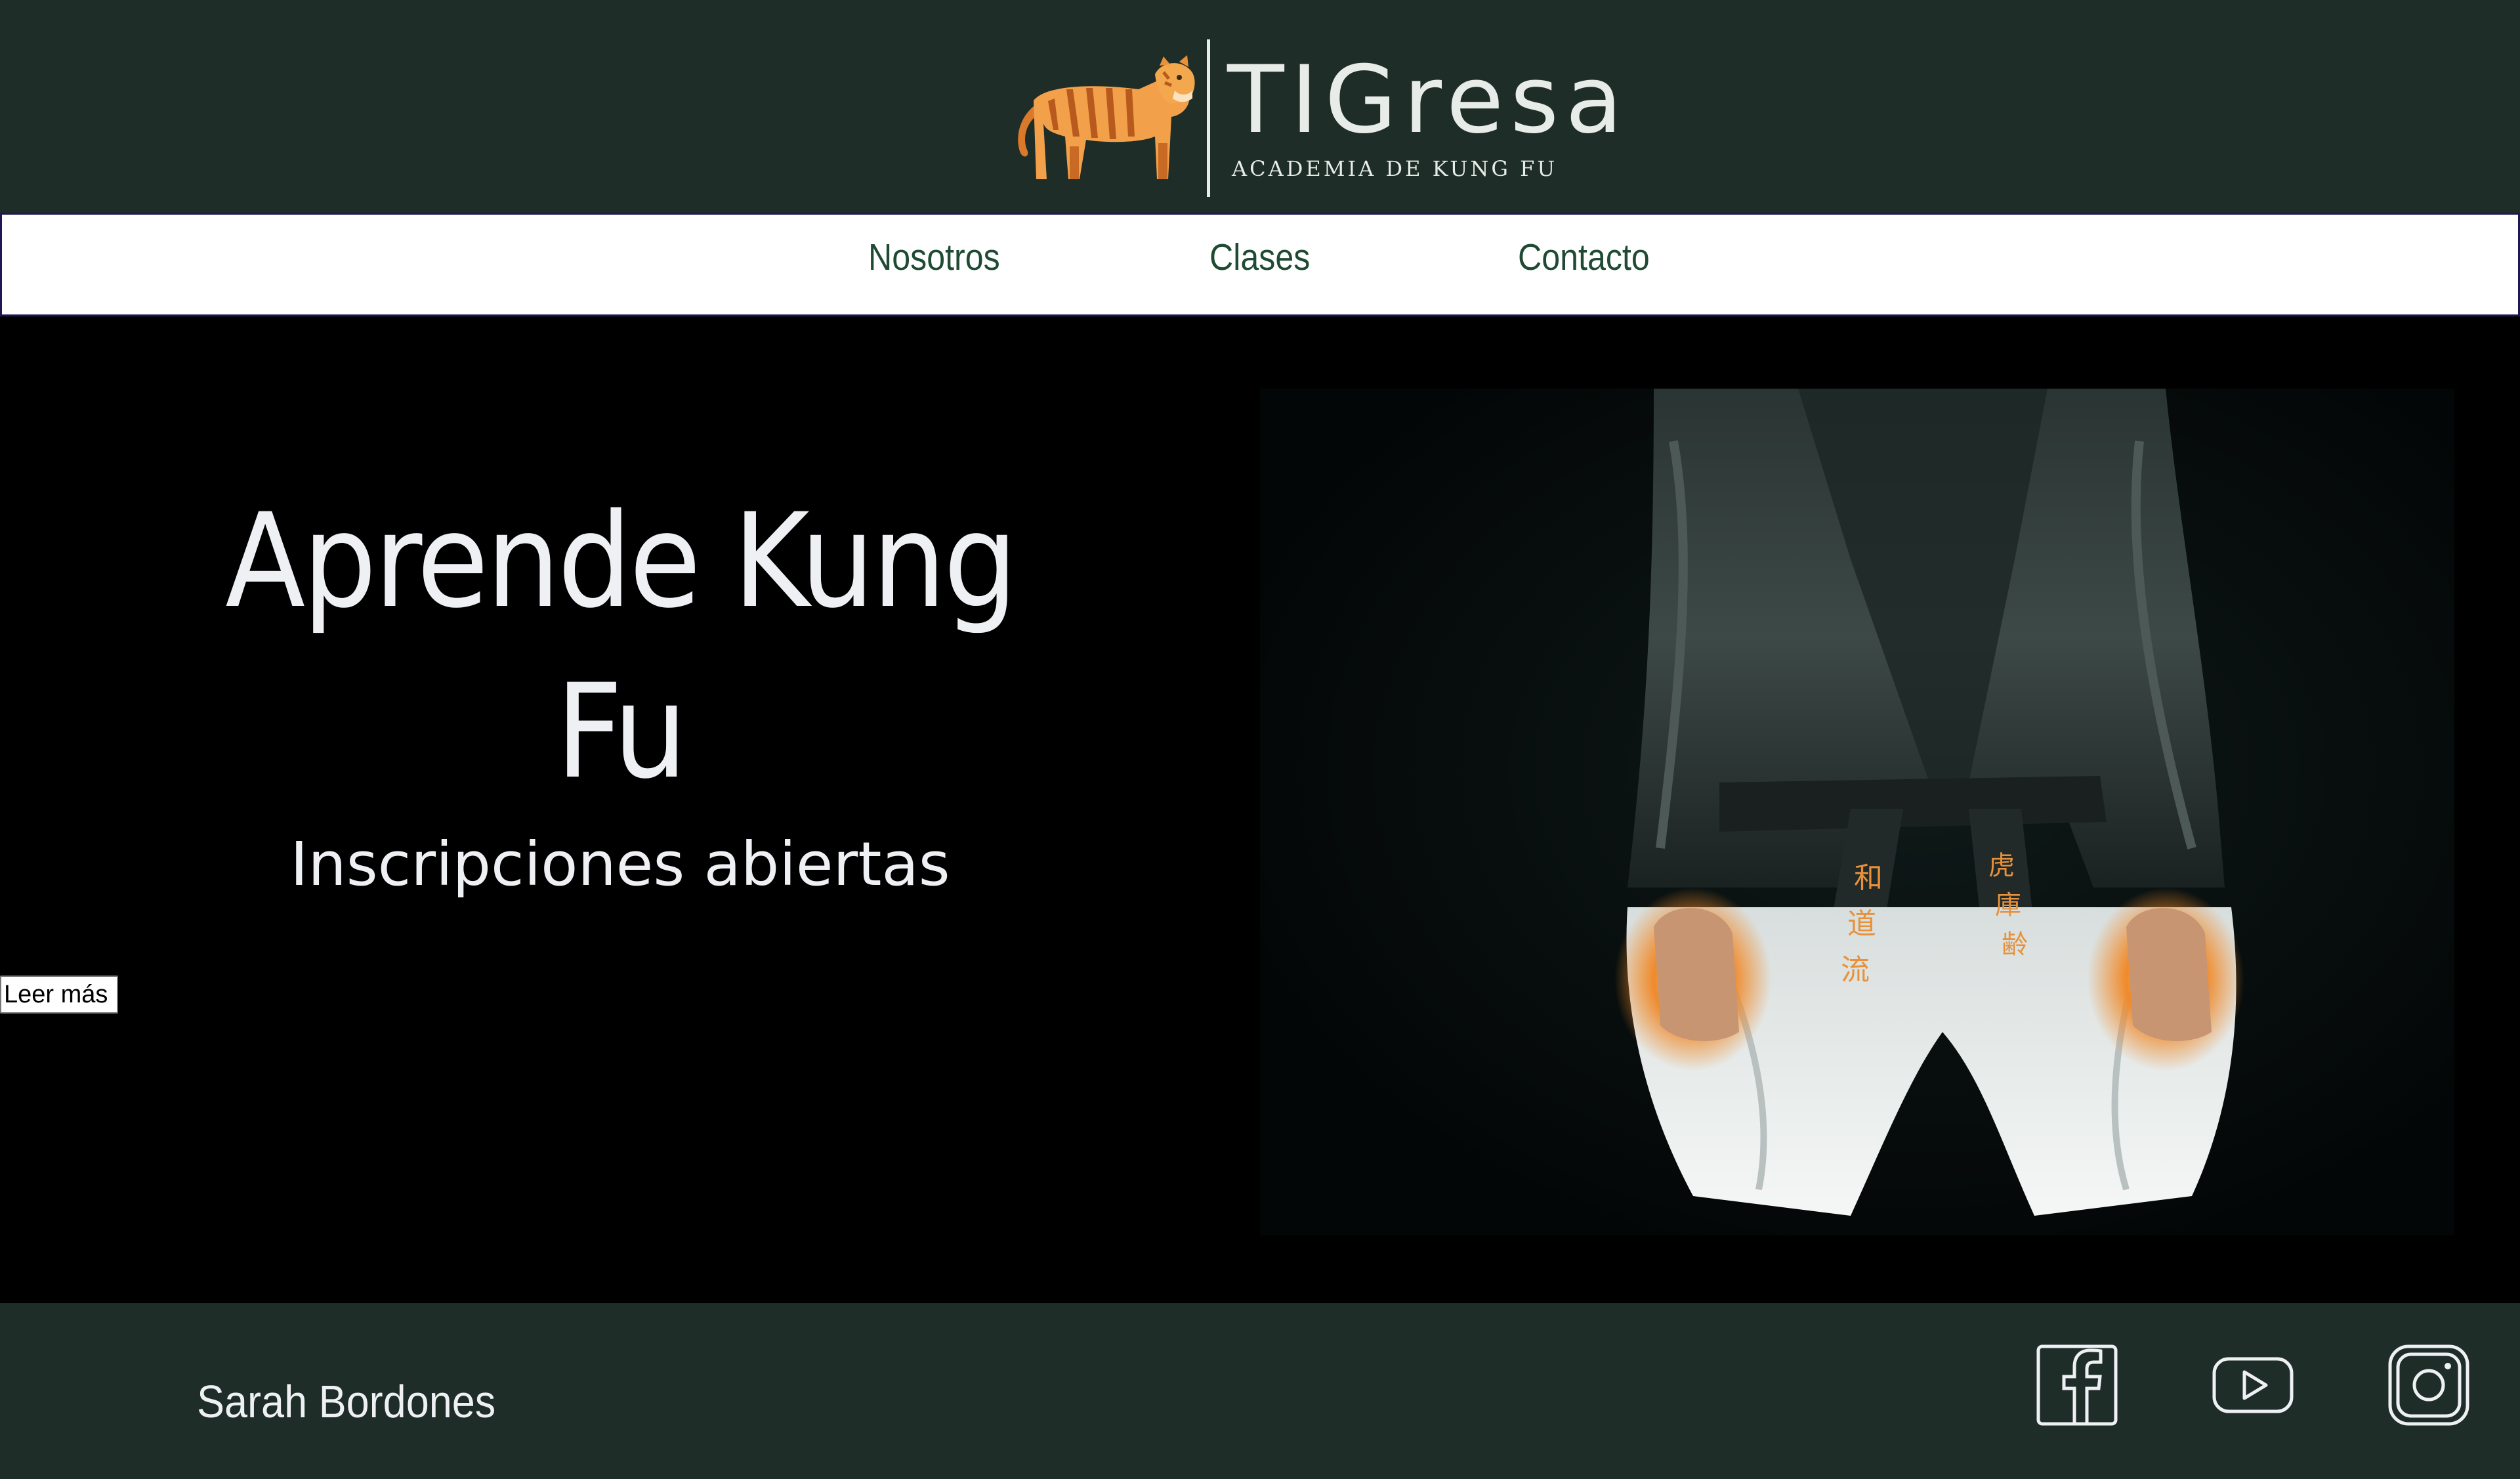 The height and width of the screenshot is (1479, 2520). What do you see at coordinates (1260, 1391) in the screenshot?
I see `site-footer: Sarah Bordones` at bounding box center [1260, 1391].